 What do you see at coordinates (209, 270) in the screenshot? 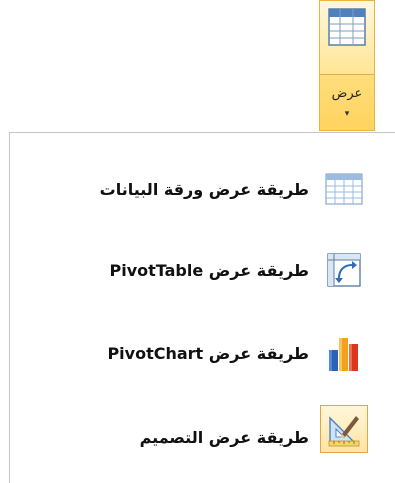
I see `menu-item-label: طريقة عرض PivotTable` at bounding box center [209, 270].